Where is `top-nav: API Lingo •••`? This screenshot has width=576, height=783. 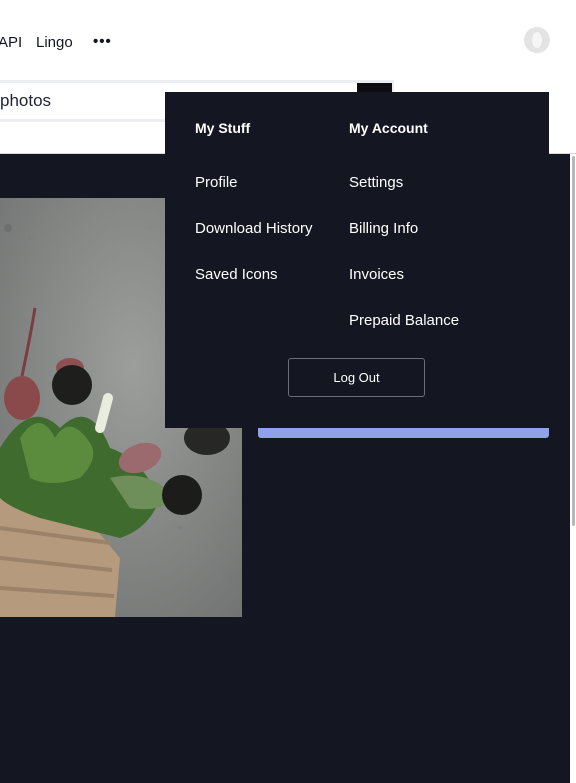 top-nav: API Lingo ••• is located at coordinates (288, 42).